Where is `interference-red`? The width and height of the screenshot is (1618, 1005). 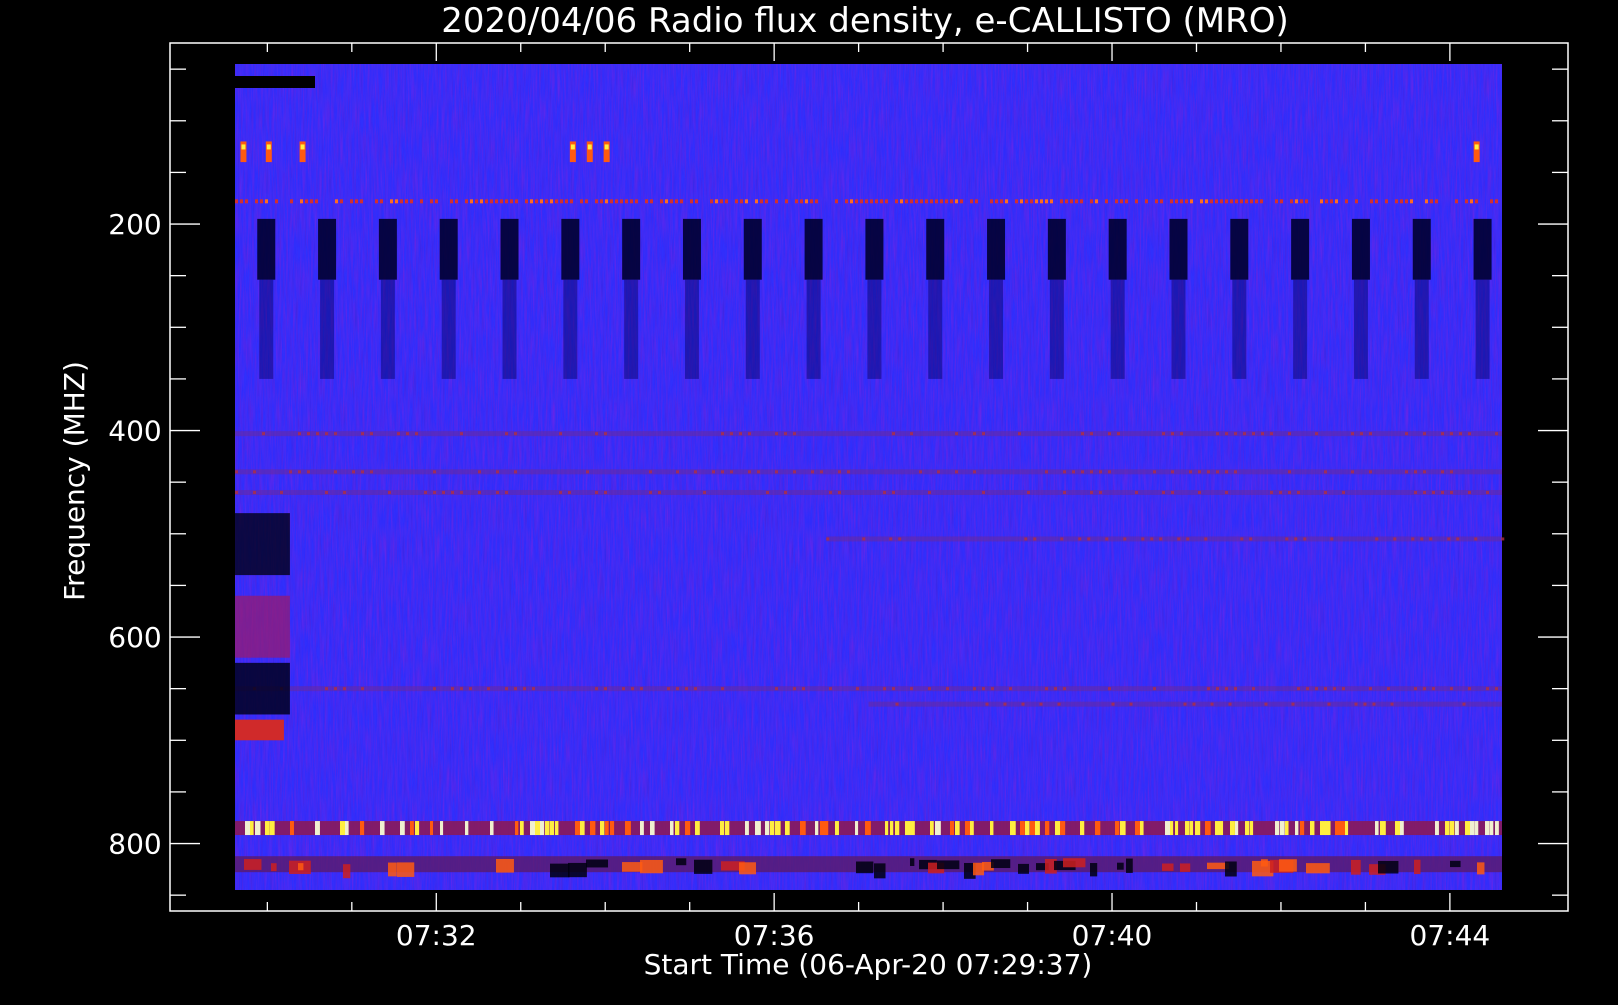 interference-red is located at coordinates (259, 730).